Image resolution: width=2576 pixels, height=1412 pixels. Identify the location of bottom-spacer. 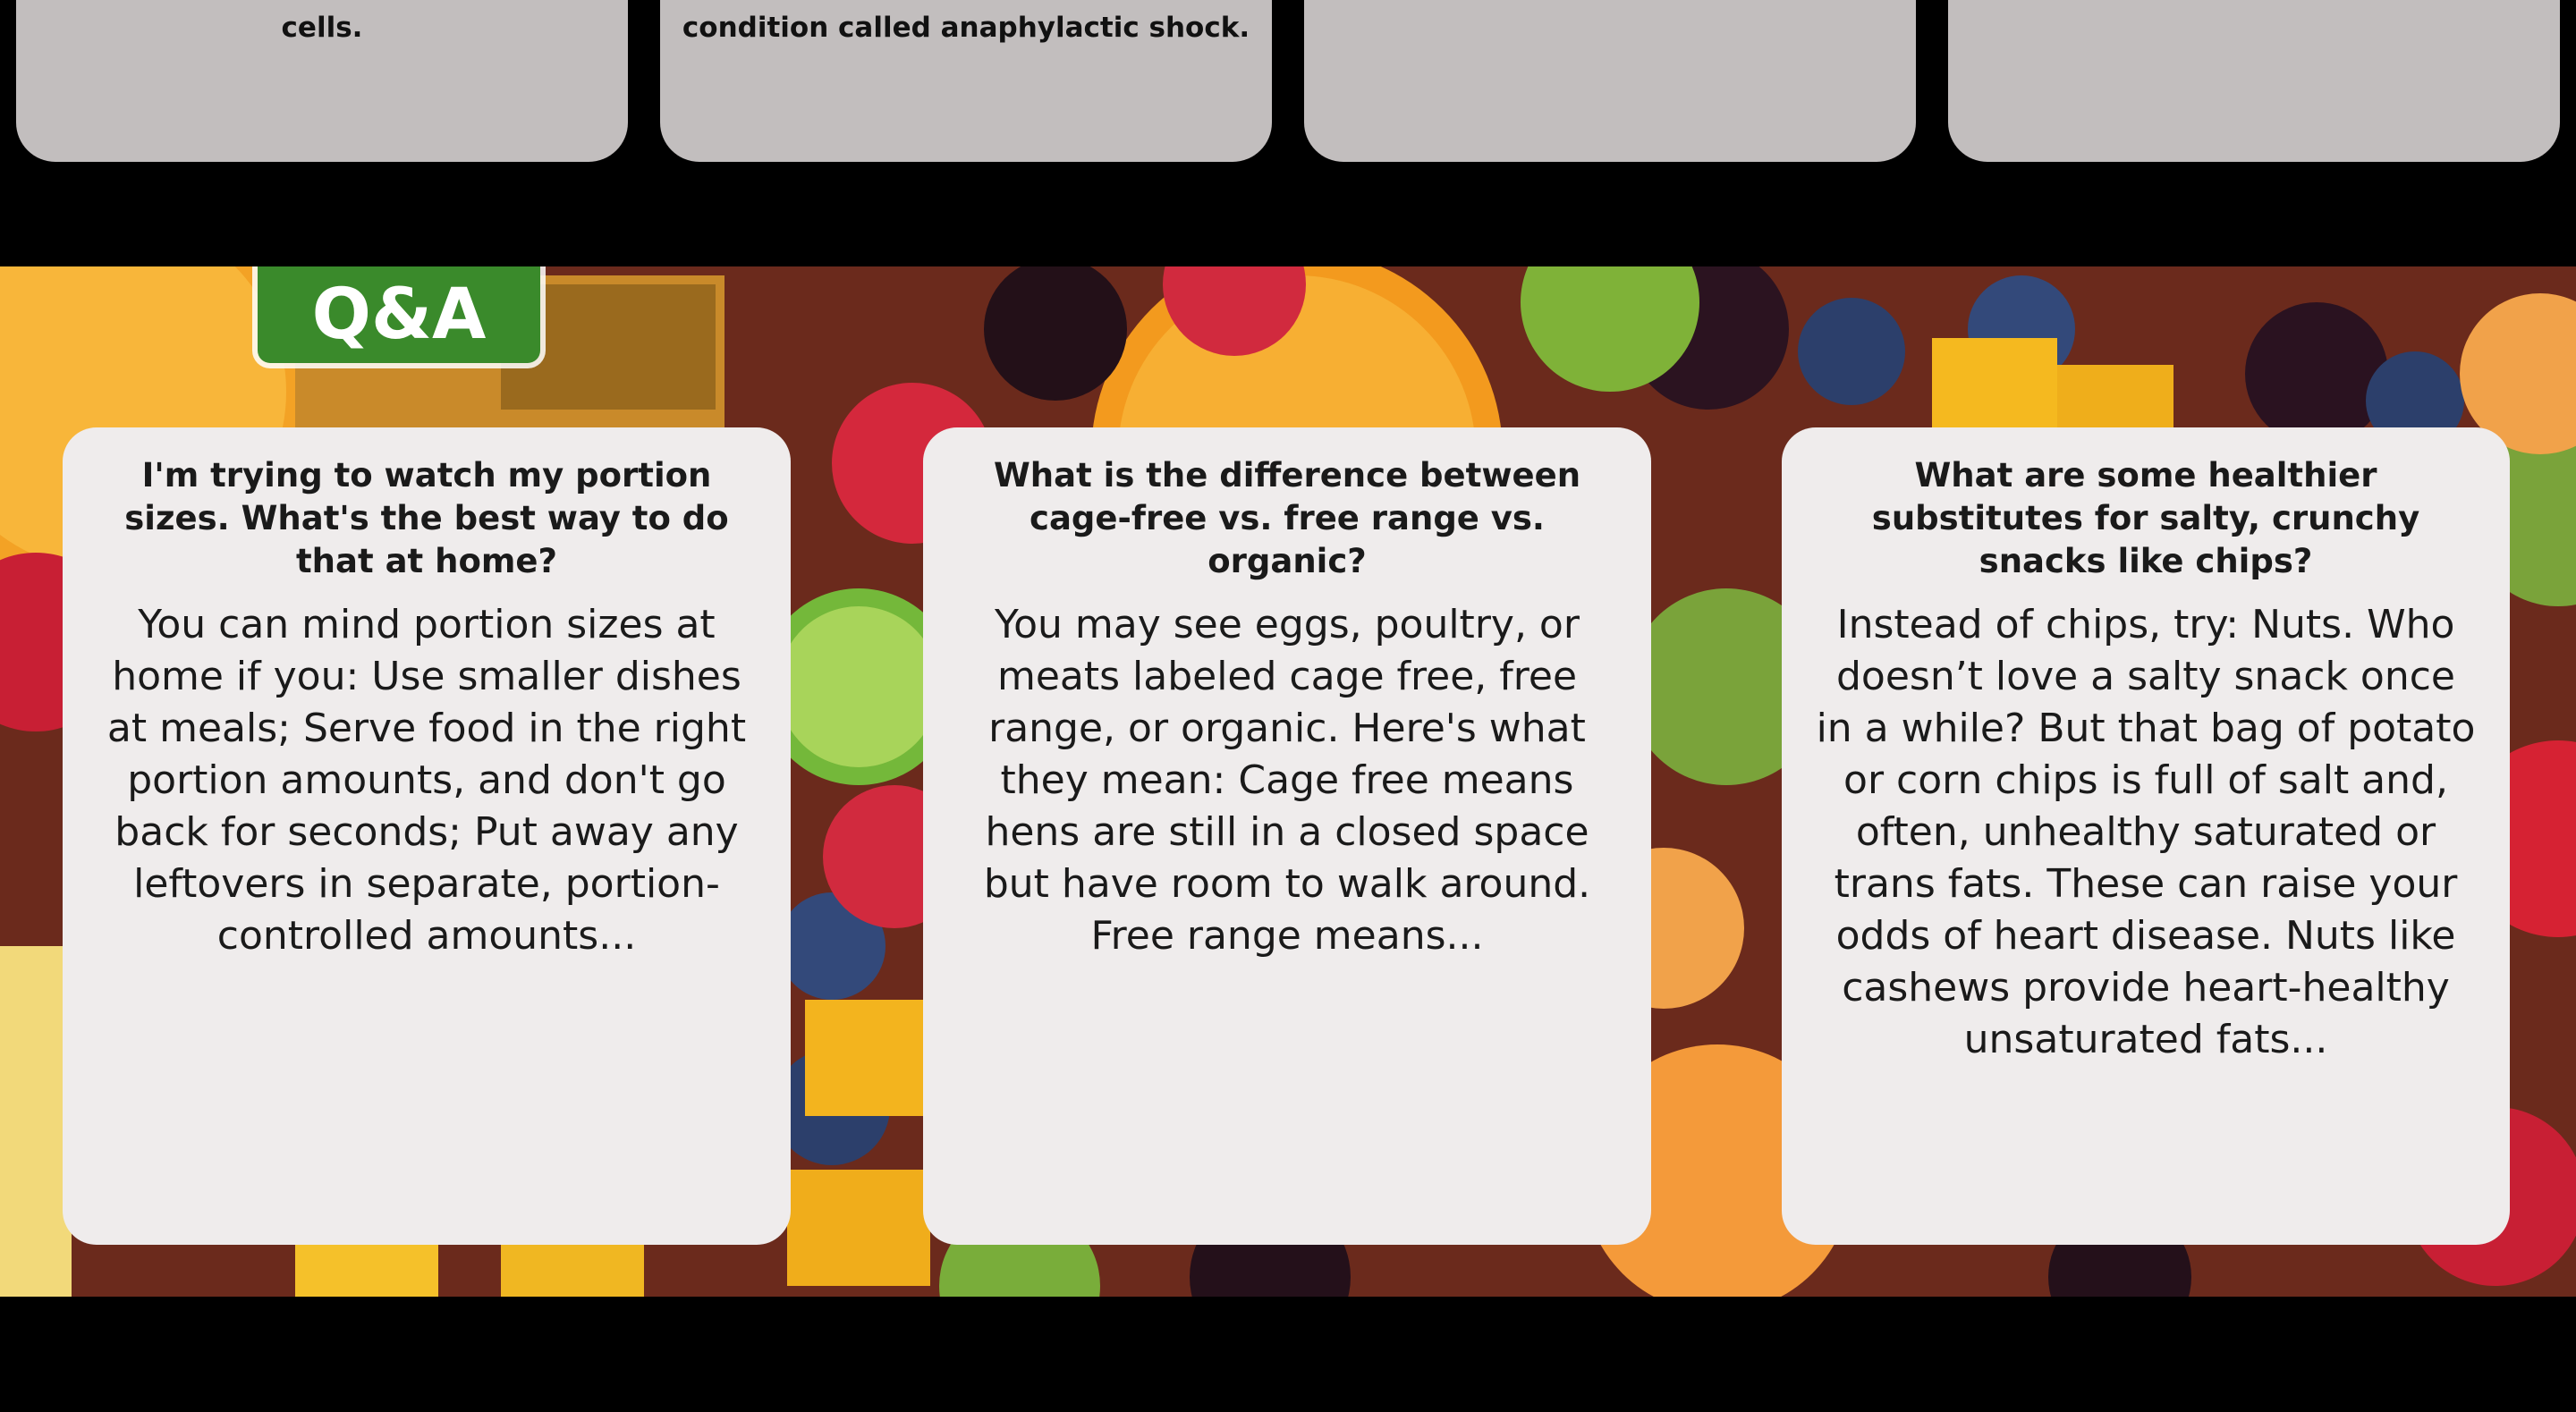
(1288, 1354).